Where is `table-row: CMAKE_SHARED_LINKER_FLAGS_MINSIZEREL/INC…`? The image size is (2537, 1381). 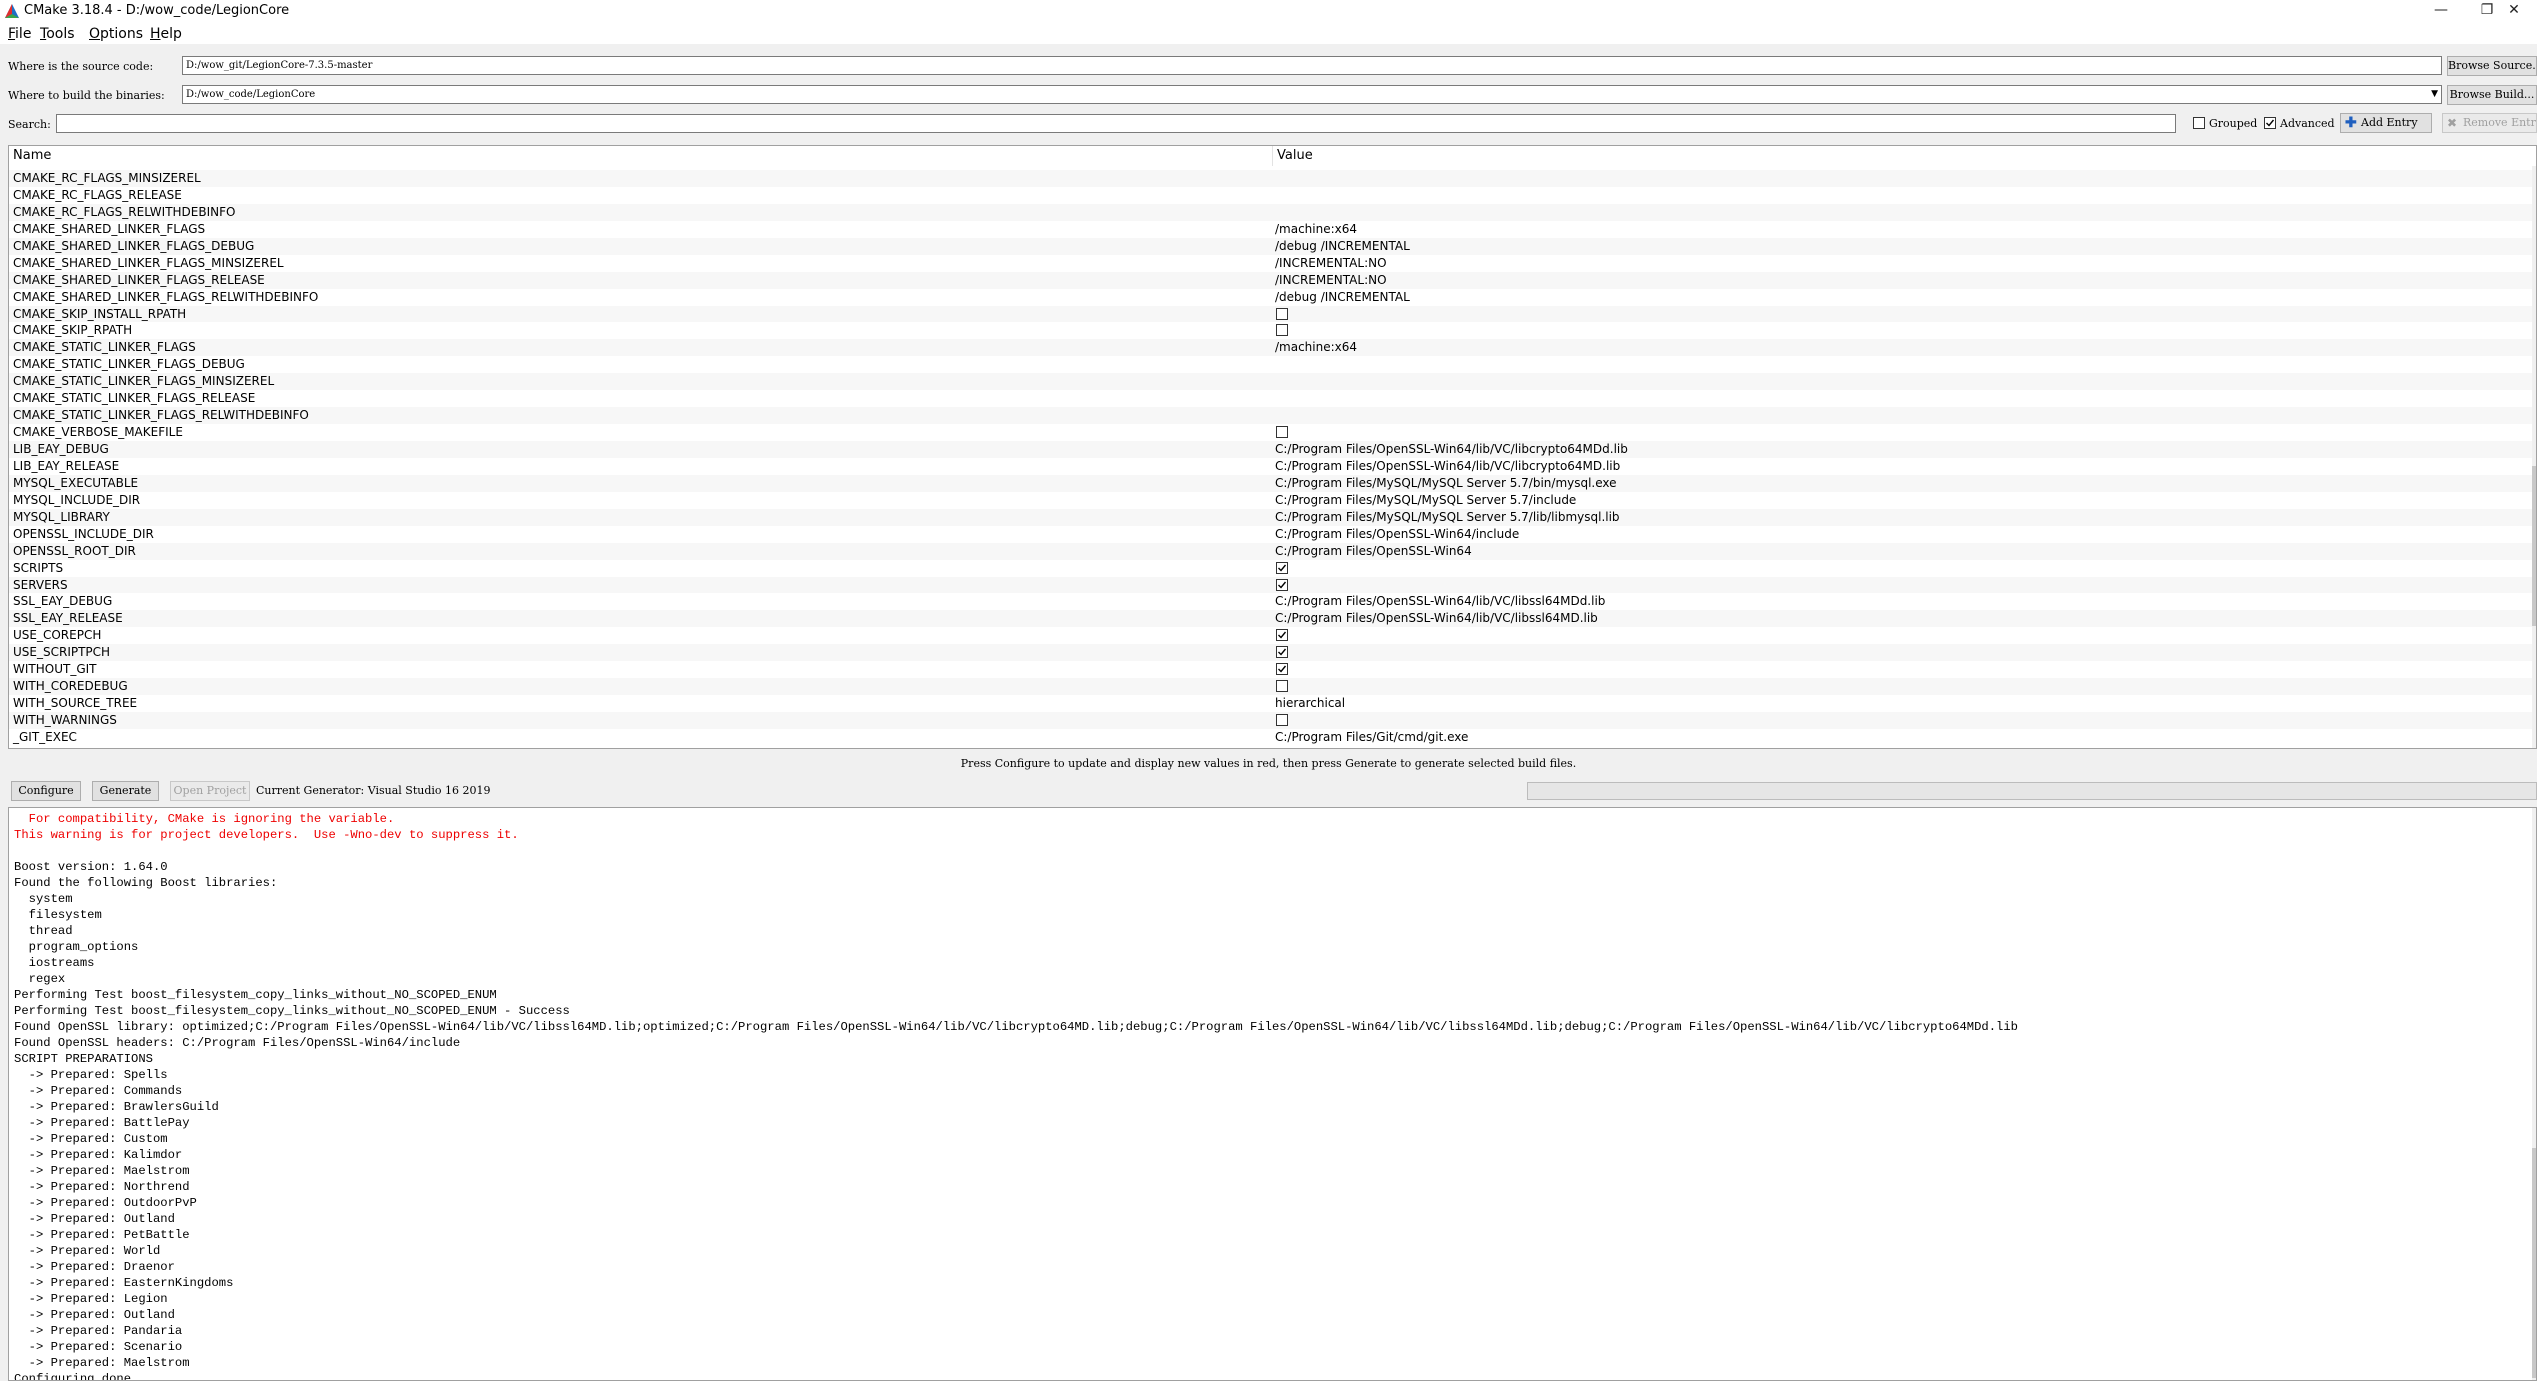
table-row: CMAKE_SHARED_LINKER_FLAGS_MINSIZEREL/INC… is located at coordinates (1272, 263).